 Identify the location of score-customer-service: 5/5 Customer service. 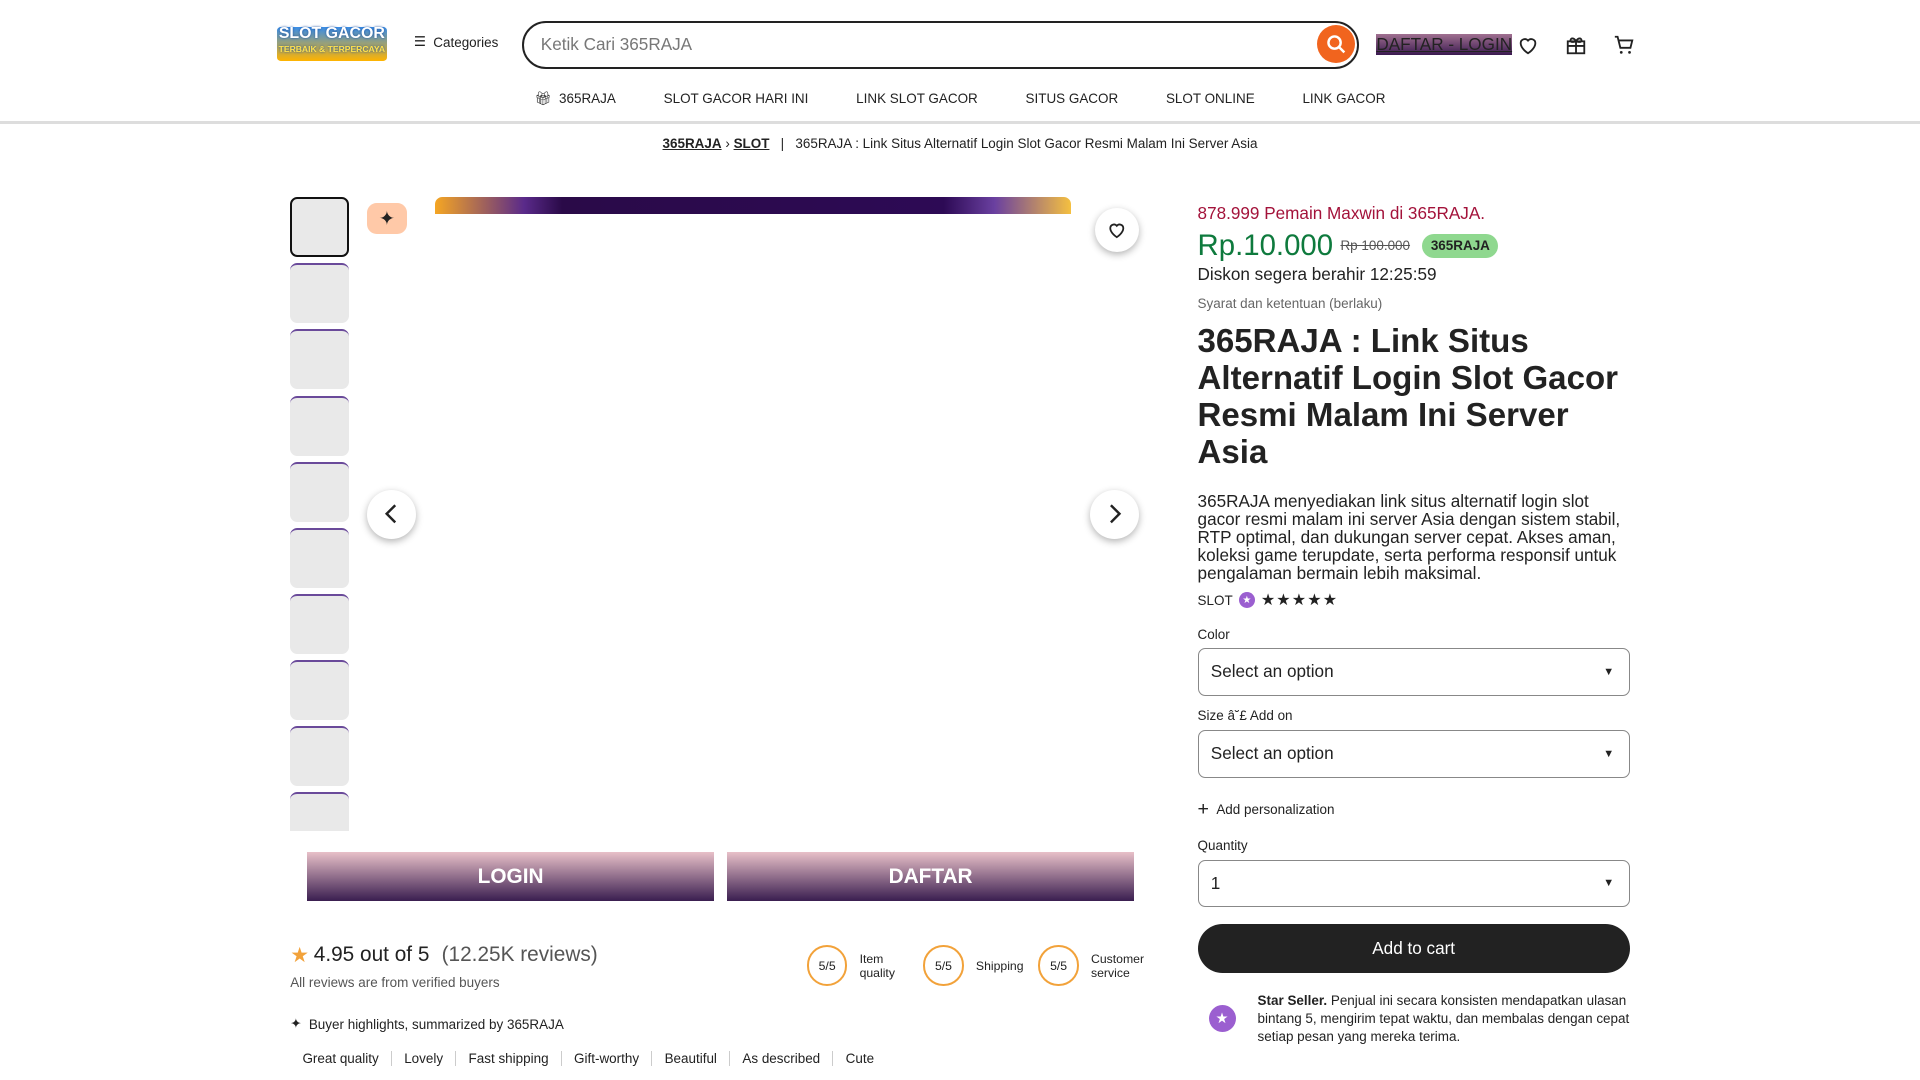
(1095, 965).